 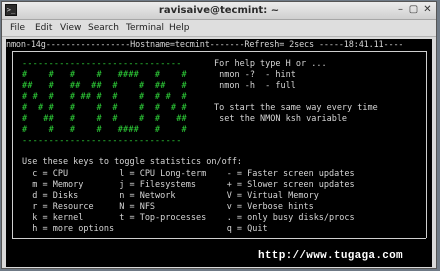 What do you see at coordinates (170, 196) in the screenshot?
I see `toggle-row: d = Disks n = Network V = Virtual Memory` at bounding box center [170, 196].